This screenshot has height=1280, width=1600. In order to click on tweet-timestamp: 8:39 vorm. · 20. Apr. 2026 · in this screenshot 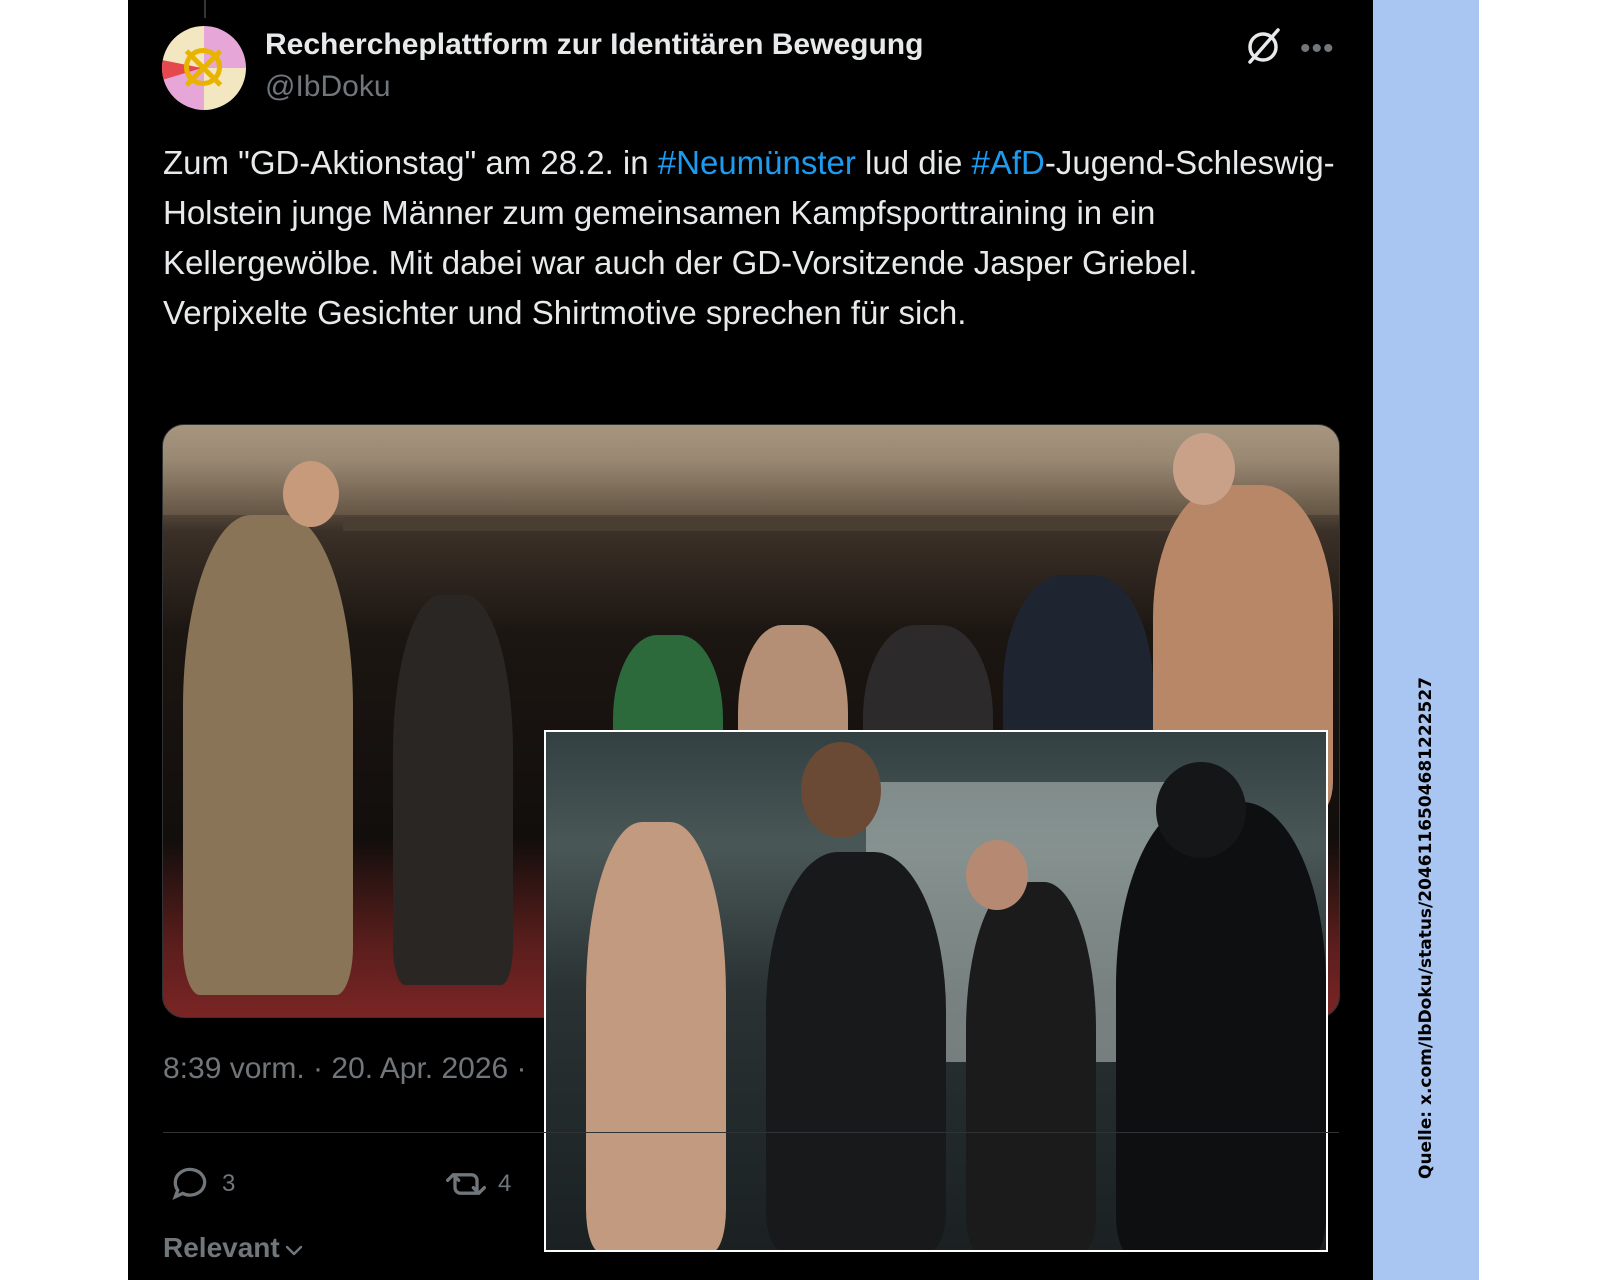, I will do `click(345, 1069)`.